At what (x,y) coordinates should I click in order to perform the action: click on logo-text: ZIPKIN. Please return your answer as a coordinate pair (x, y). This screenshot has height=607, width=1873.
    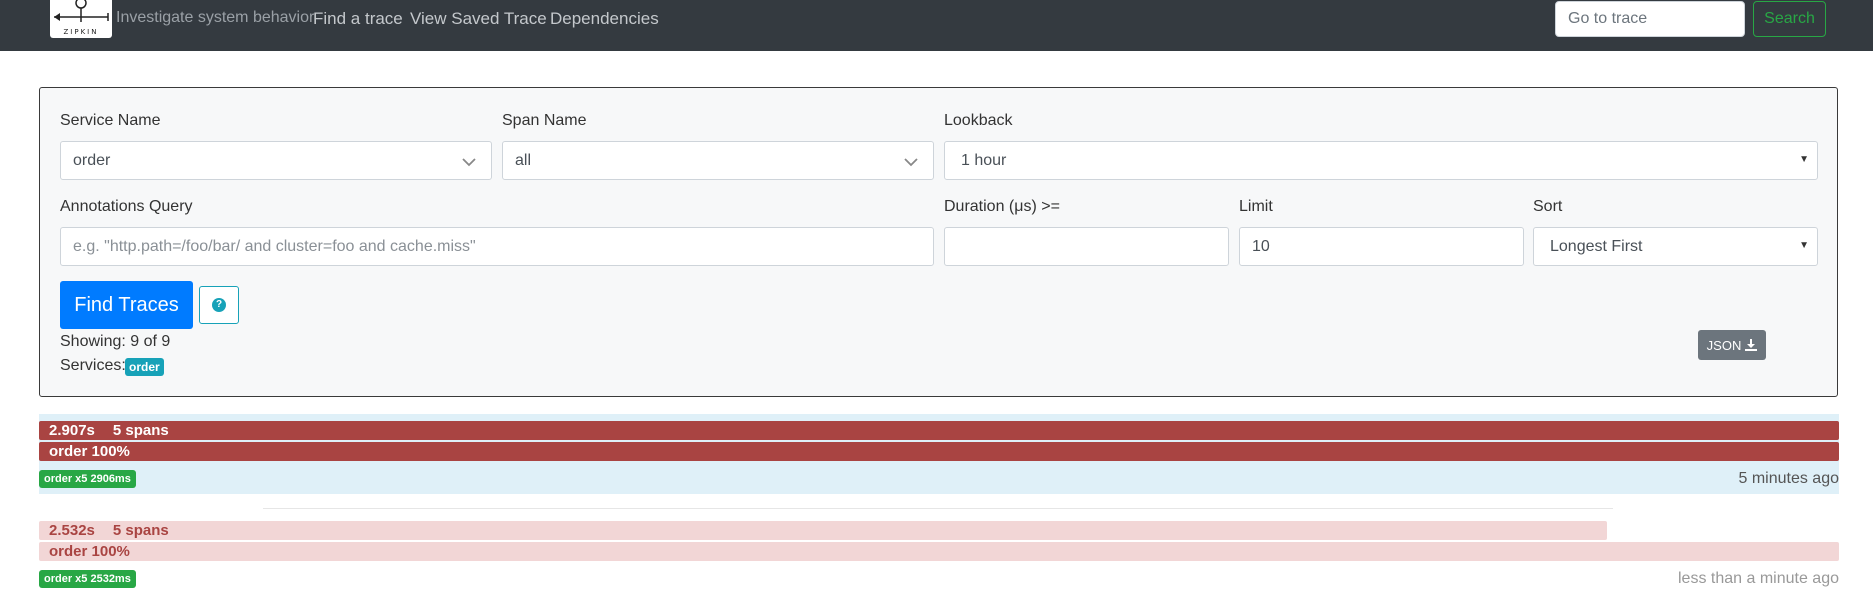
    Looking at the image, I should click on (81, 32).